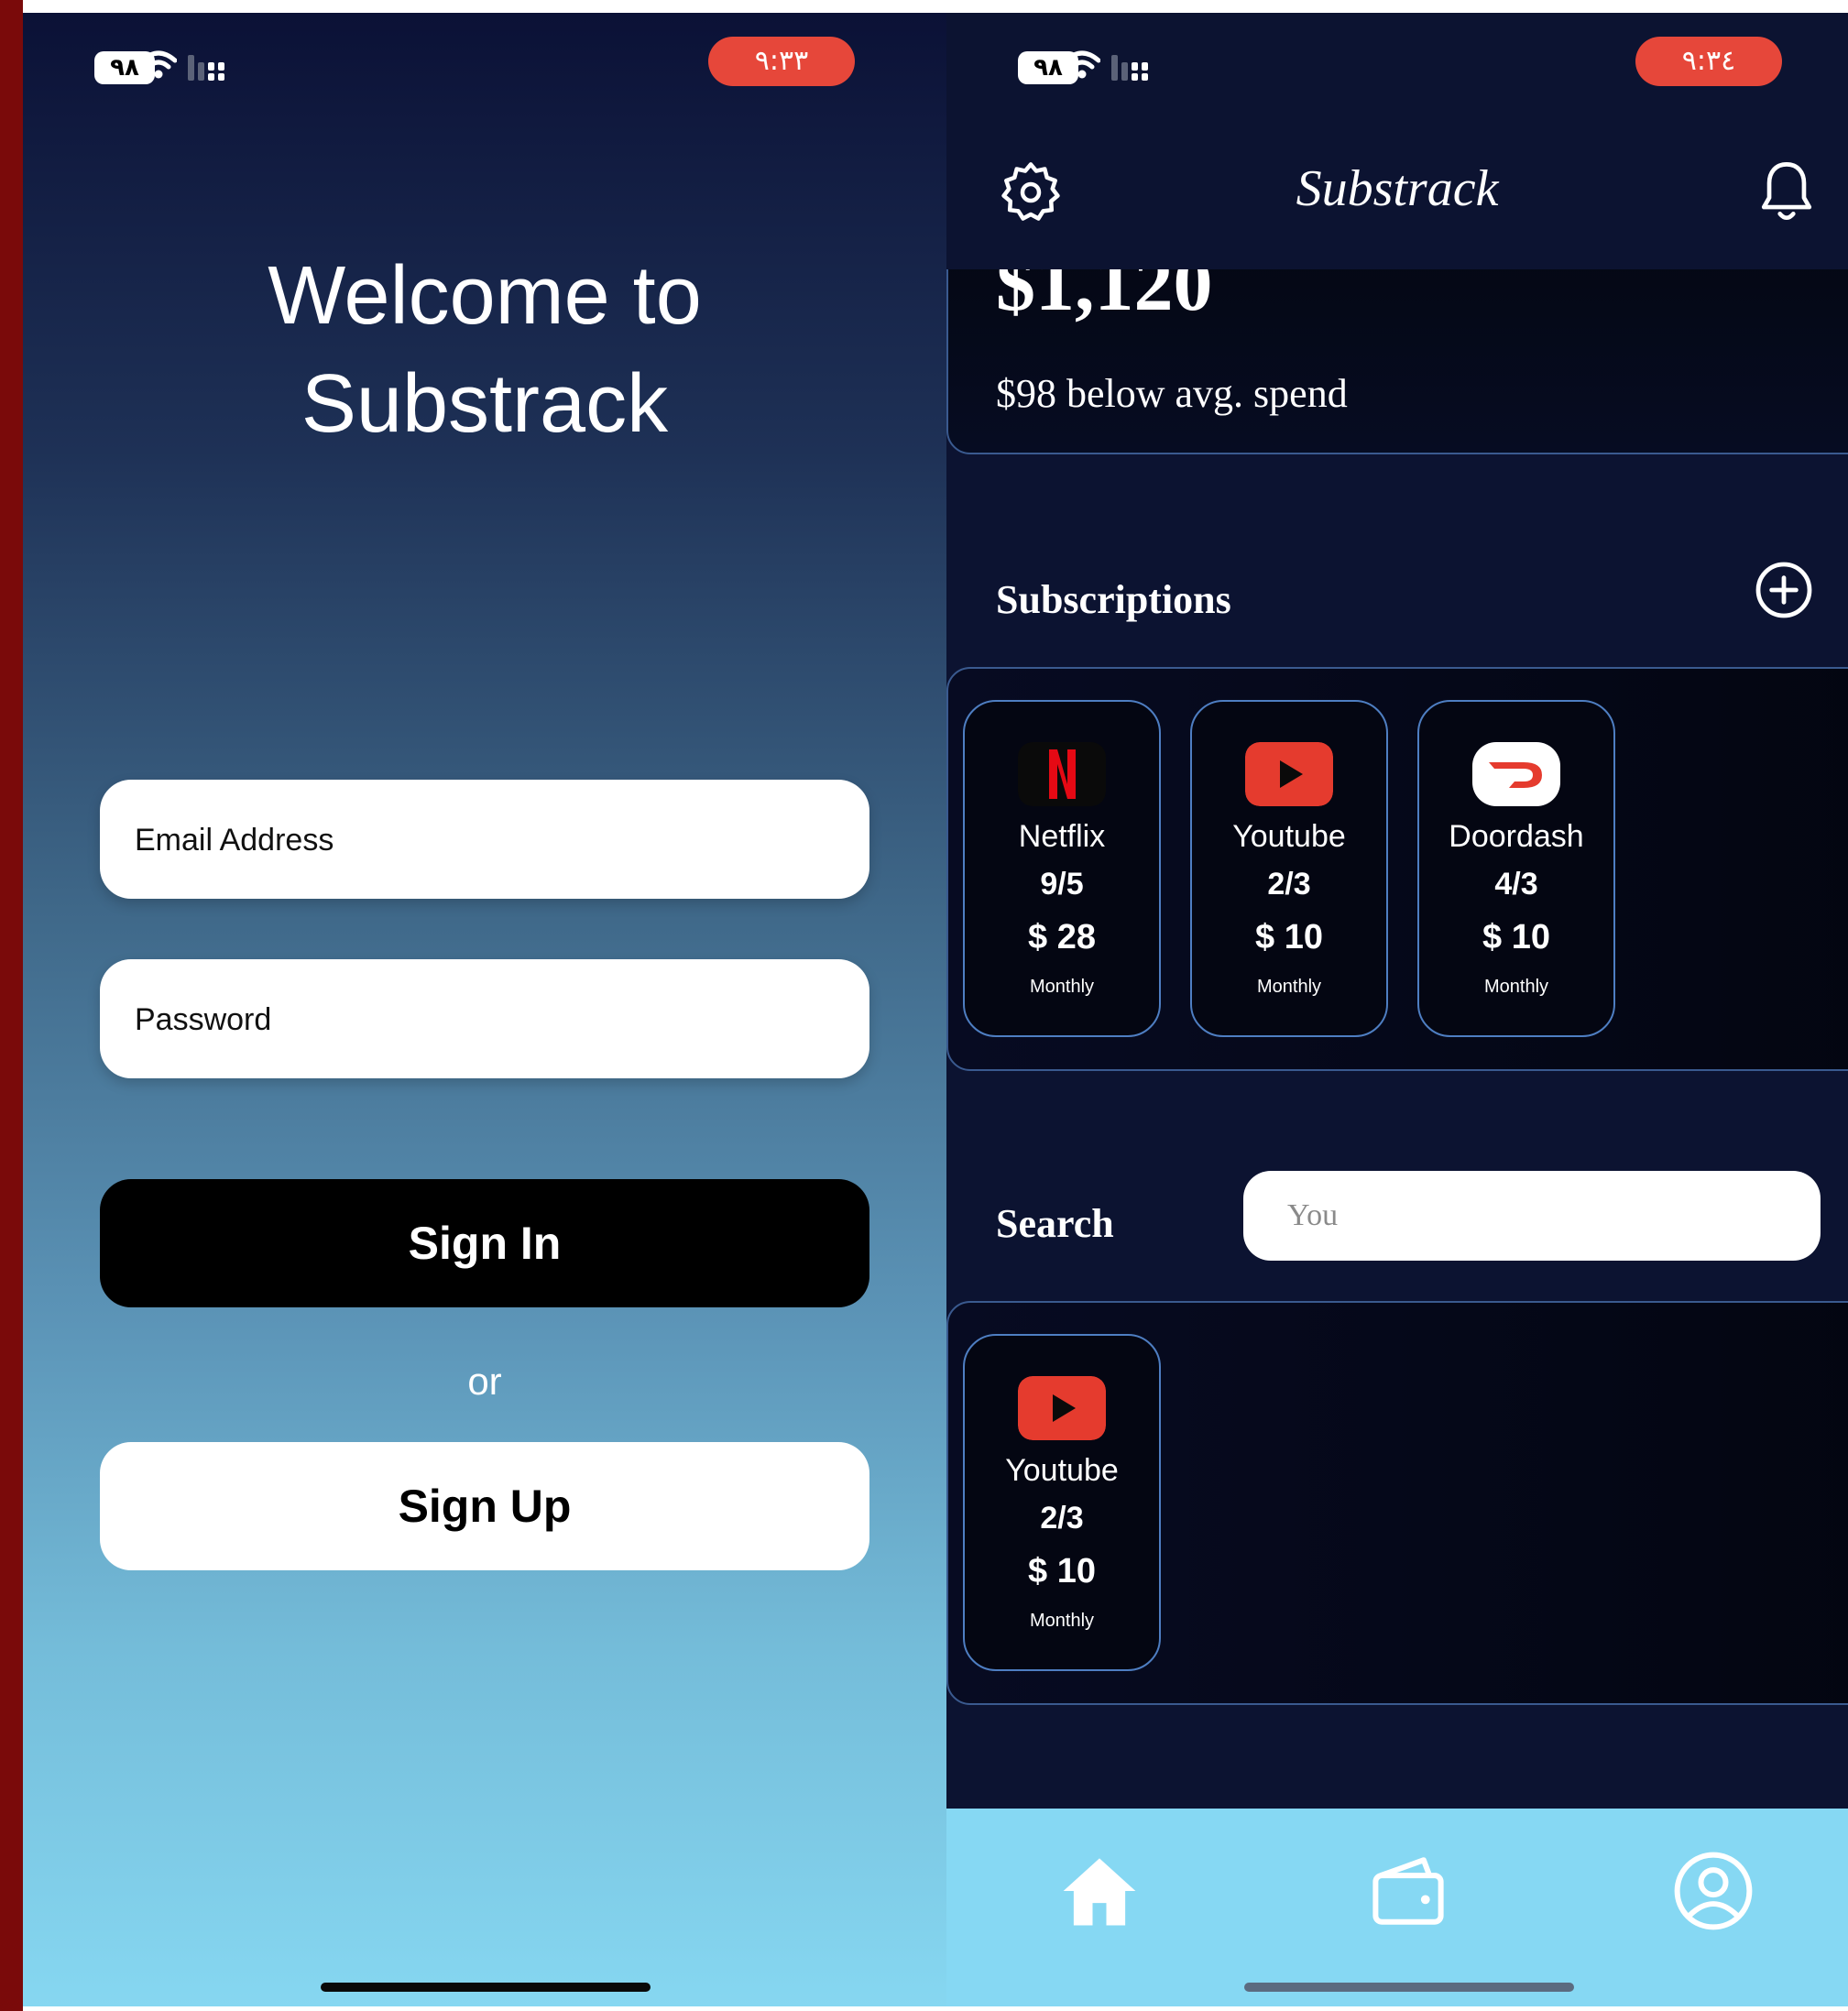 The width and height of the screenshot is (1848, 2011). Describe the element at coordinates (11, 1005) in the screenshot. I see `frame-border` at that location.